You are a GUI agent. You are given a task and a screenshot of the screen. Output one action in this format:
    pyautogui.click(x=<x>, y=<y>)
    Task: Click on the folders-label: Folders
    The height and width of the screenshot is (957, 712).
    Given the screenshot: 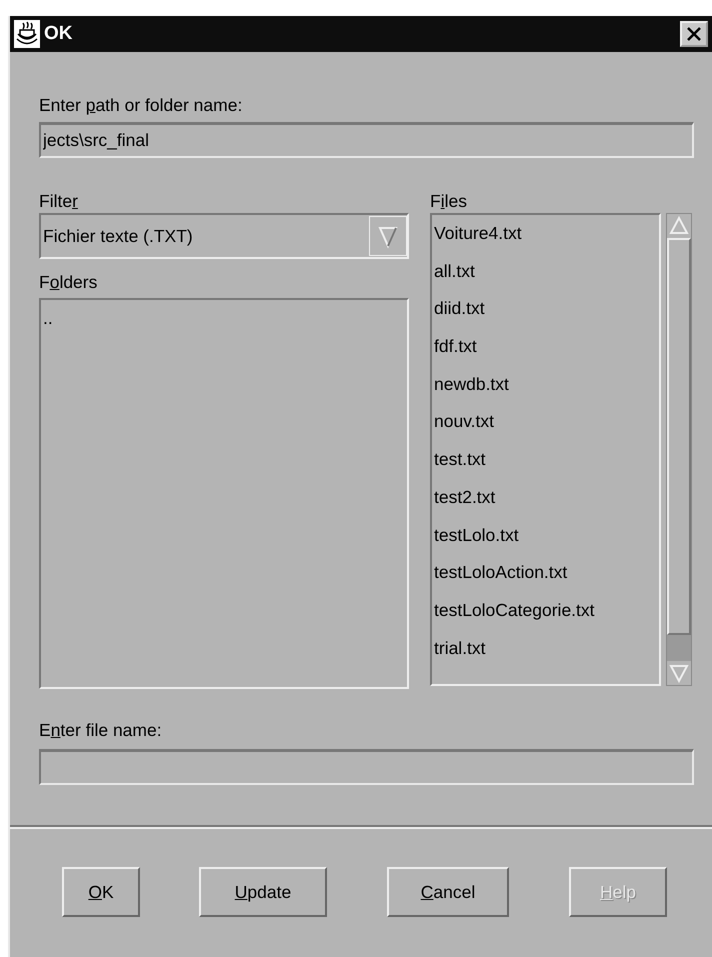 What is the action you would take?
    pyautogui.click(x=68, y=282)
    